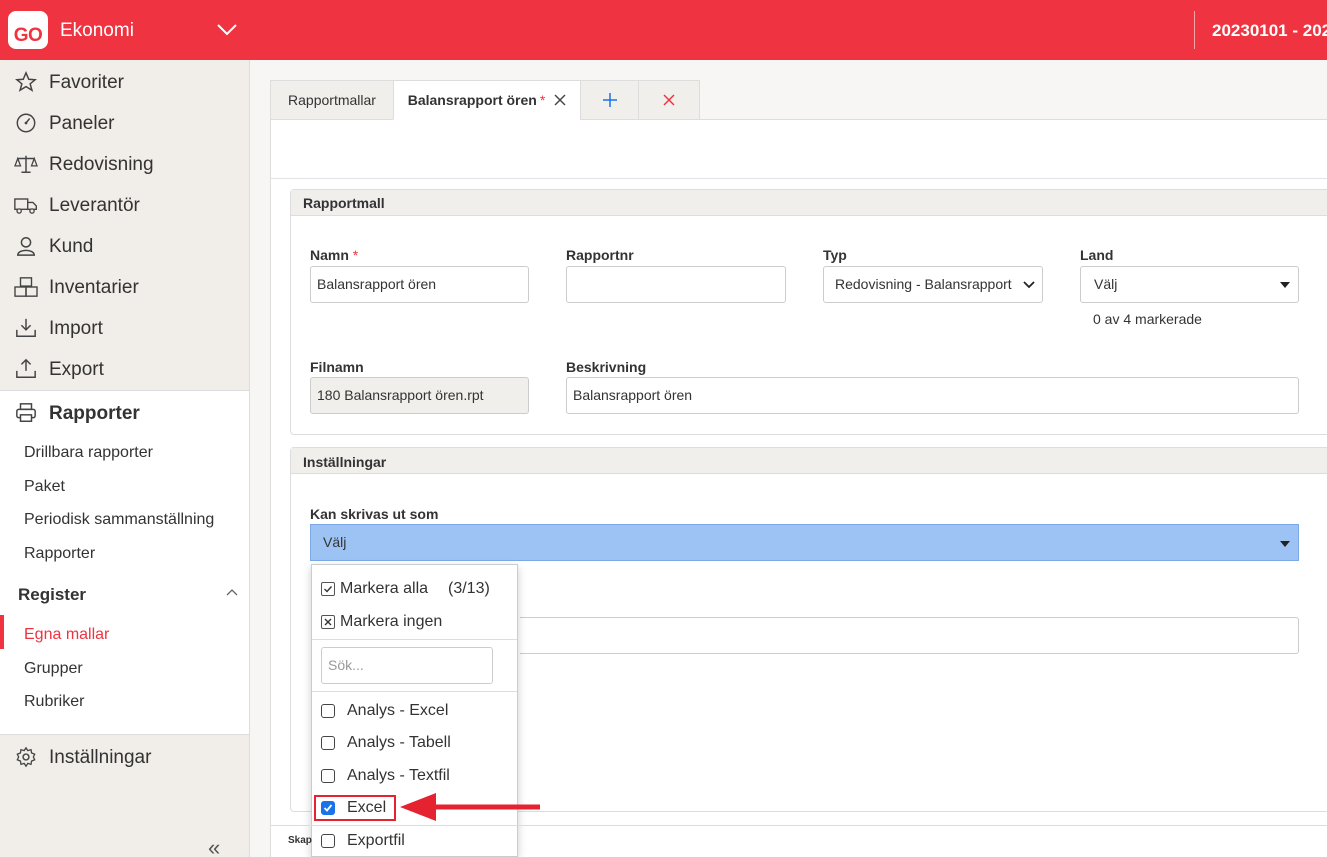  Describe the element at coordinates (26, 205) in the screenshot. I see `truck-icon` at that location.